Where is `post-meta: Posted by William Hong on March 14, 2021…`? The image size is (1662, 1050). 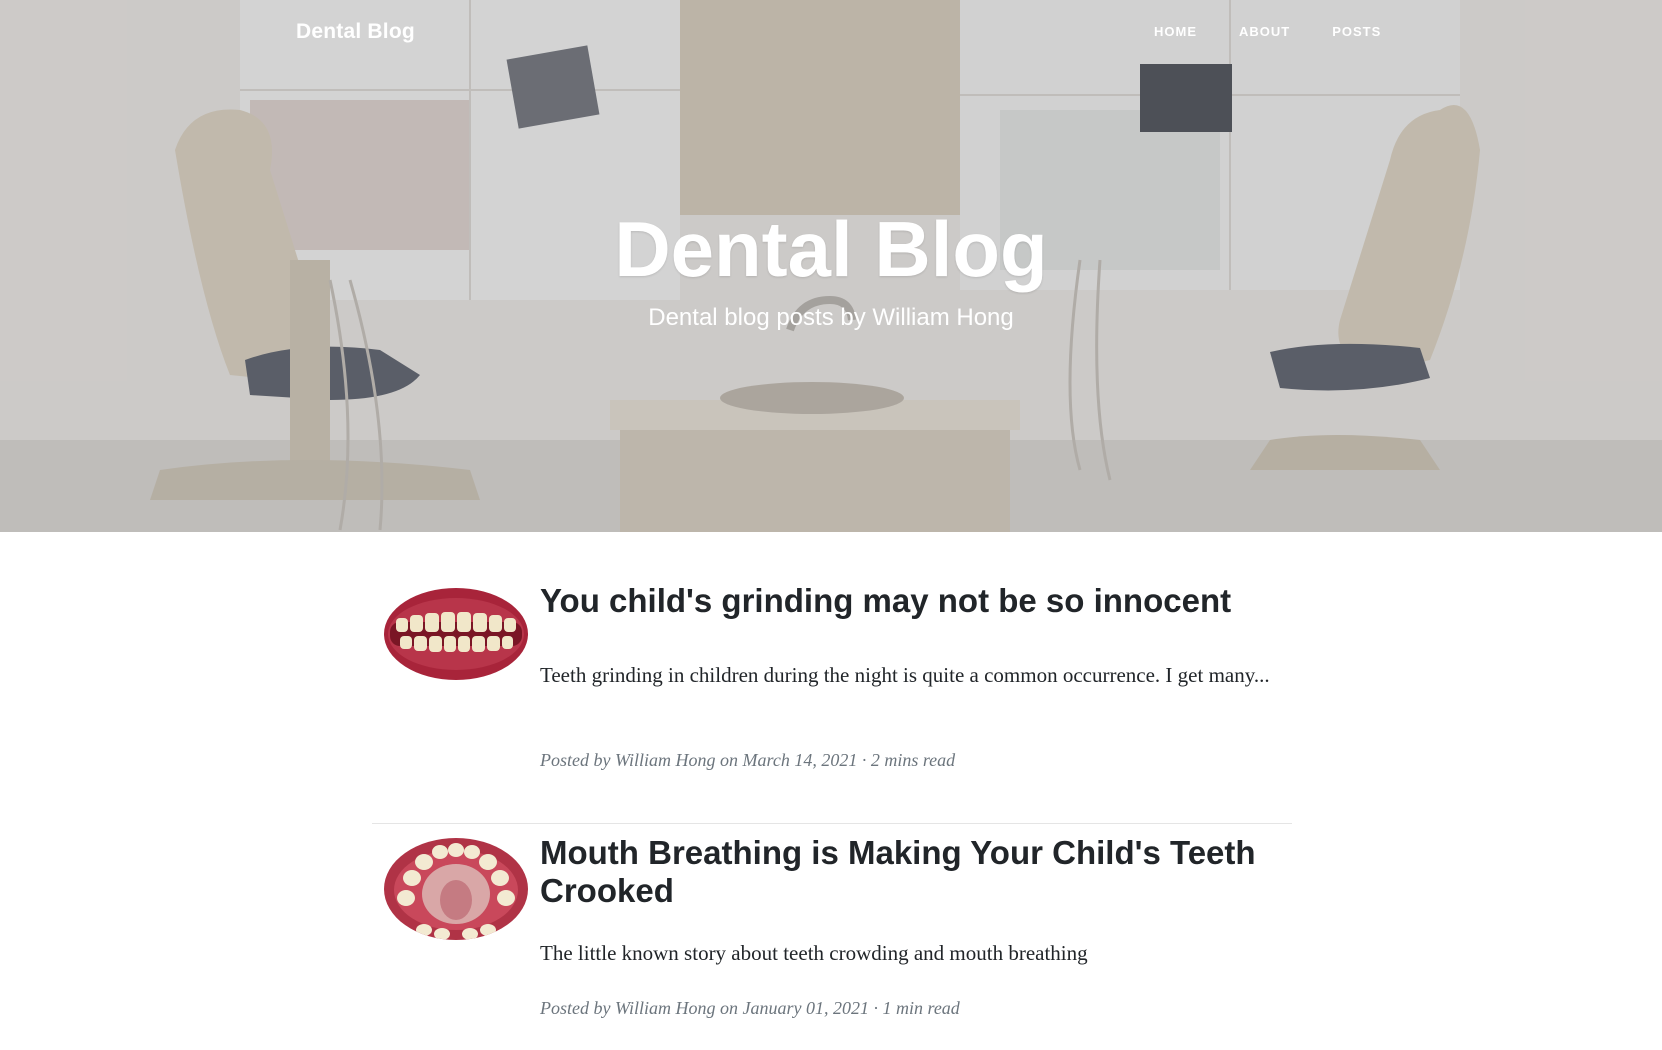
post-meta: Posted by William Hong on March 14, 2021… is located at coordinates (910, 760).